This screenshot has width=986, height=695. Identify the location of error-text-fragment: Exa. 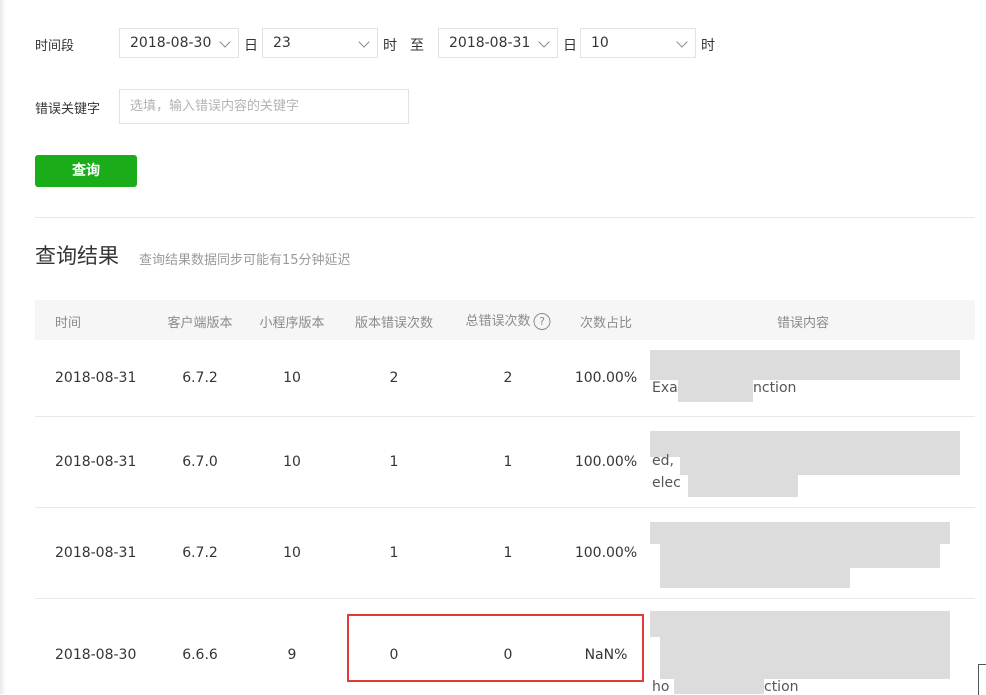
(665, 388).